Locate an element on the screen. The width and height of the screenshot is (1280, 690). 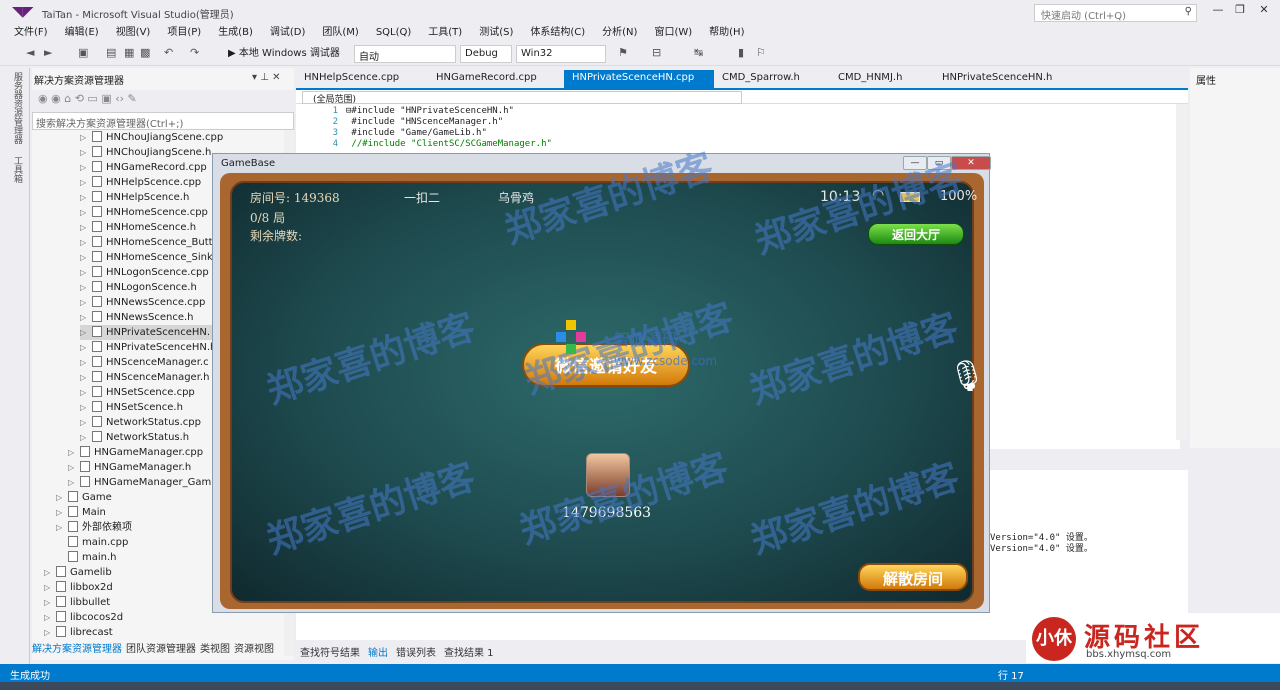
tab-output: 输出 is located at coordinates (378, 651).